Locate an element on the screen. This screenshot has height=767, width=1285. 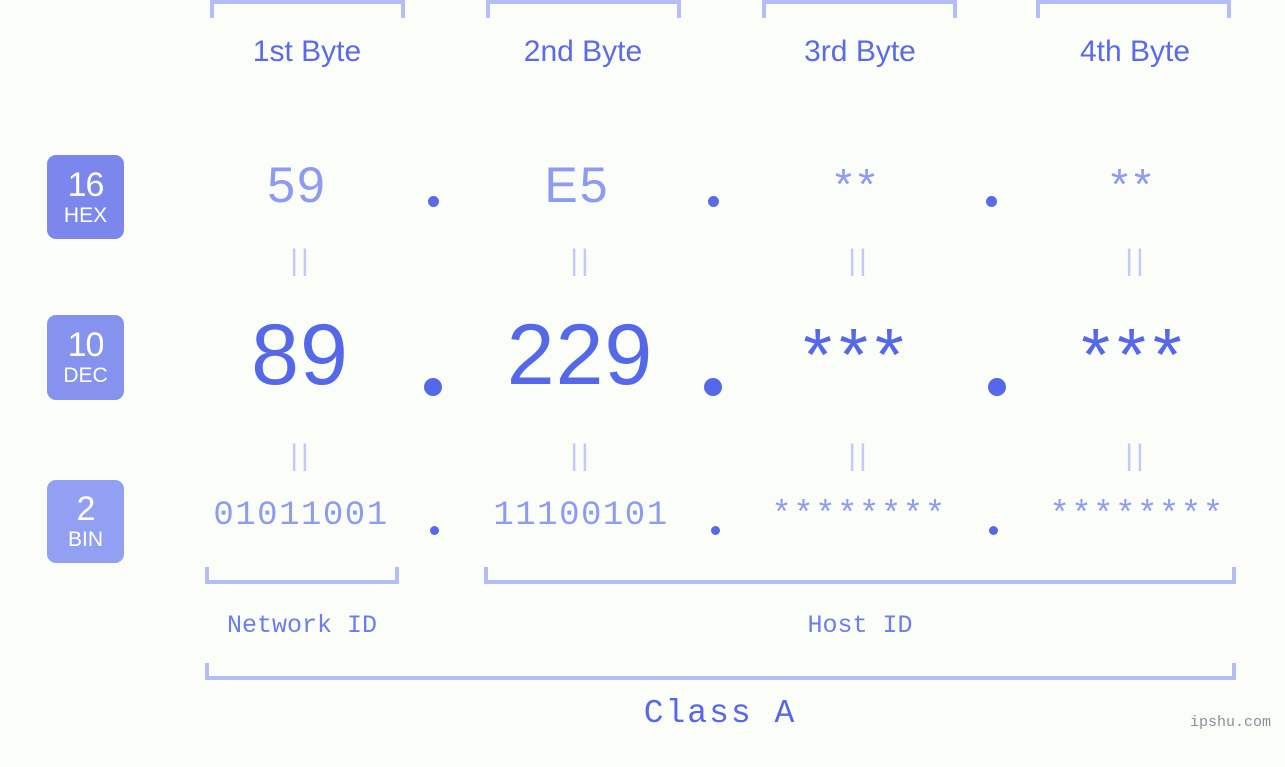
class-bracket is located at coordinates (720, 671).